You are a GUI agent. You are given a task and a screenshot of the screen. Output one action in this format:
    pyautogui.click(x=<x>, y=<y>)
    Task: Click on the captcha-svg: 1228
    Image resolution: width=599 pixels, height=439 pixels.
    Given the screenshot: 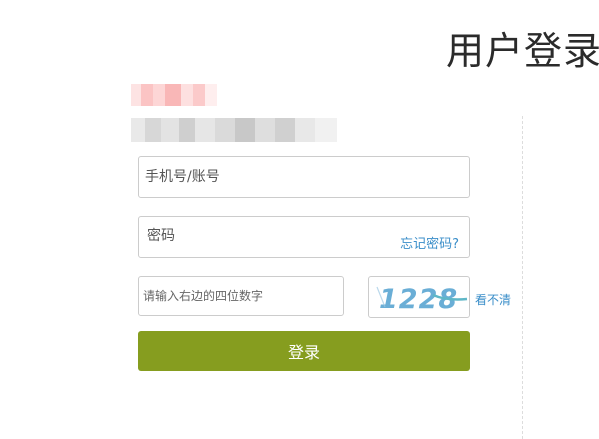 What is the action you would take?
    pyautogui.click(x=422, y=299)
    